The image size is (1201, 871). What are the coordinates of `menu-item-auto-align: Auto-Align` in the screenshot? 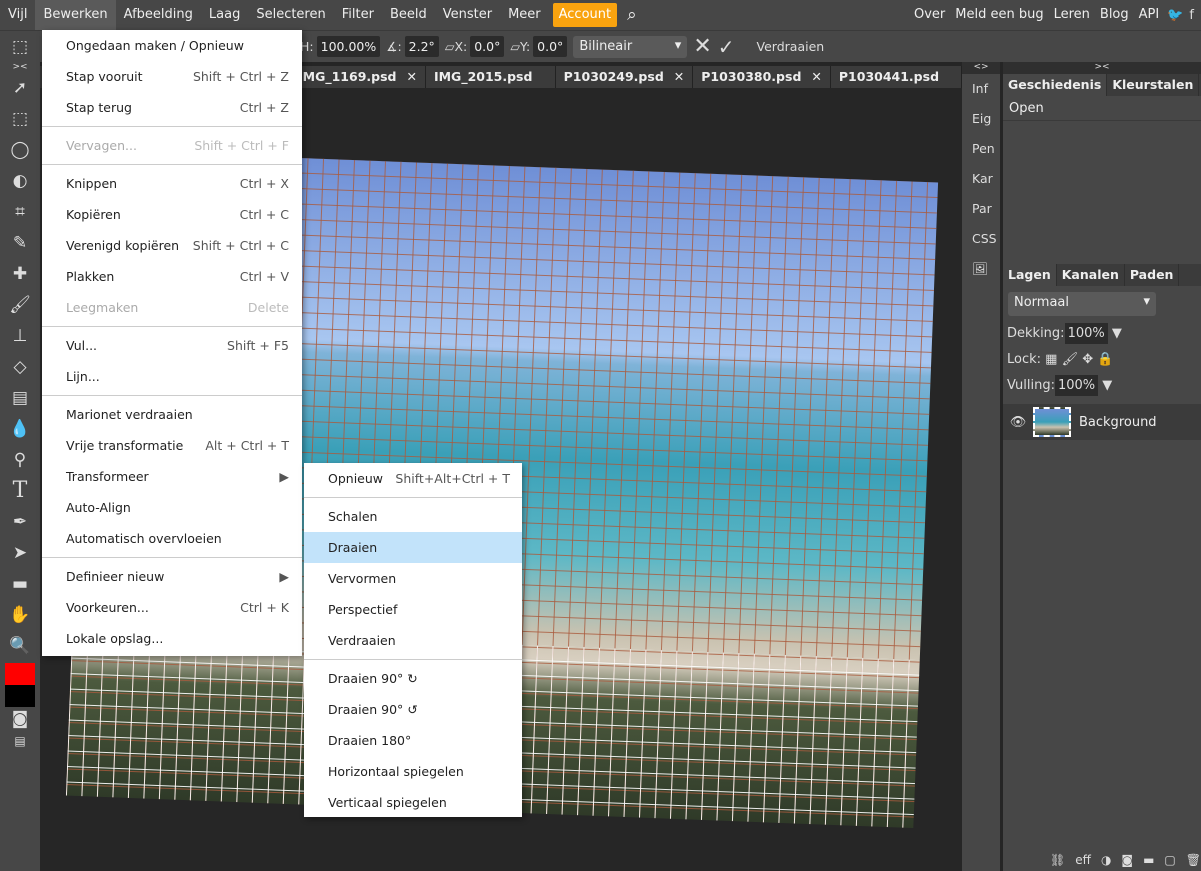 It's located at (172, 507).